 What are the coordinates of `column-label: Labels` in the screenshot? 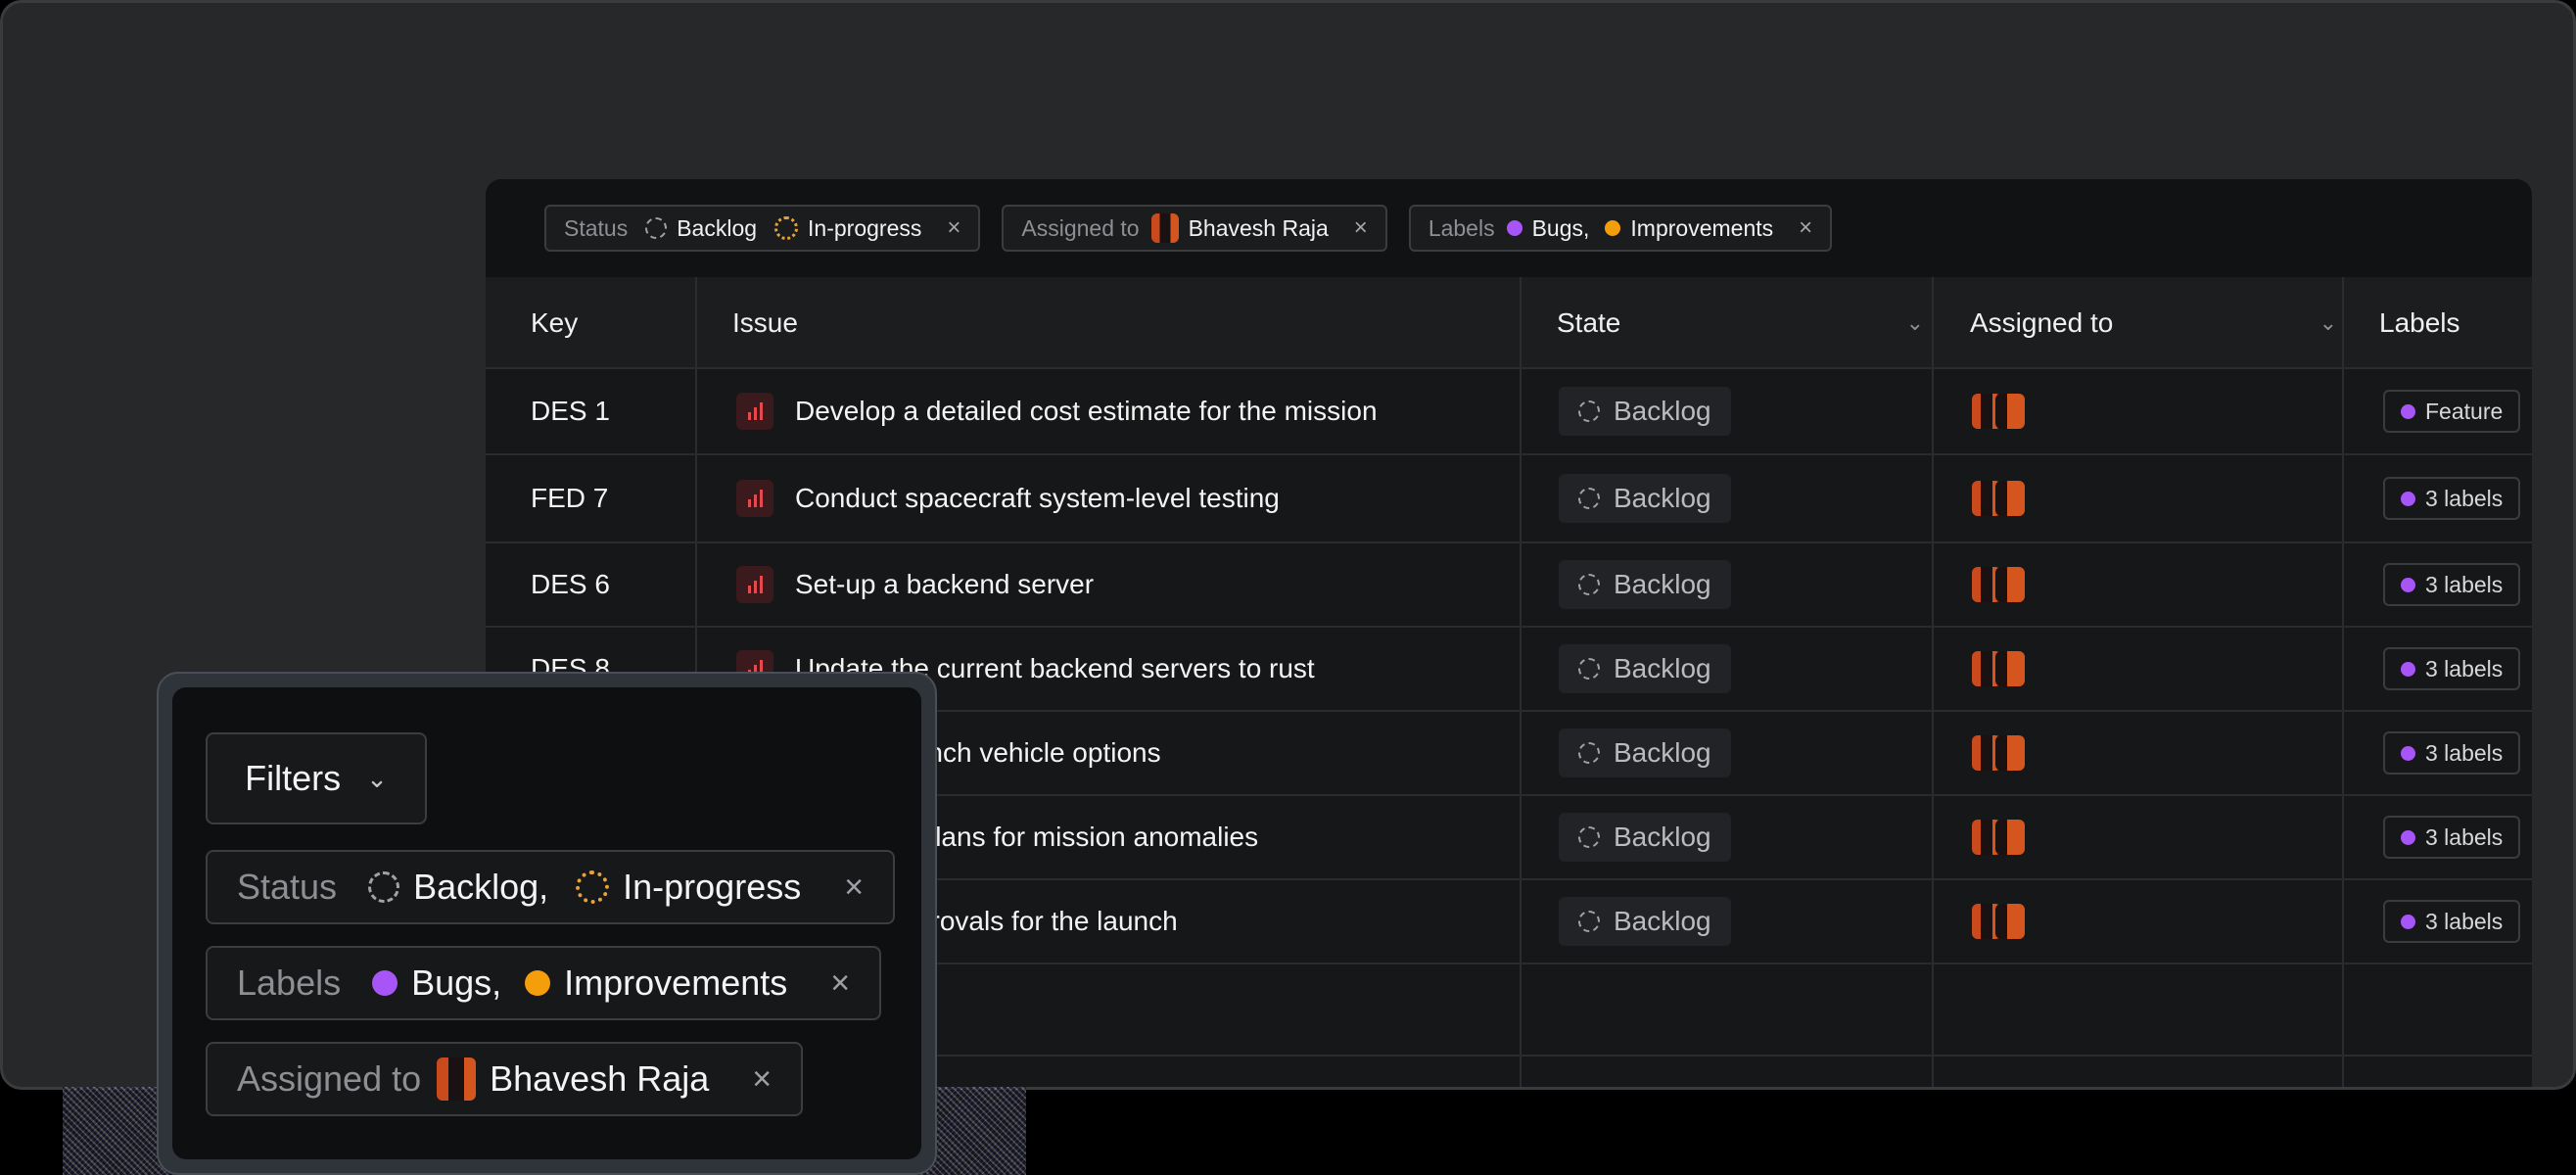 It's located at (2420, 322).